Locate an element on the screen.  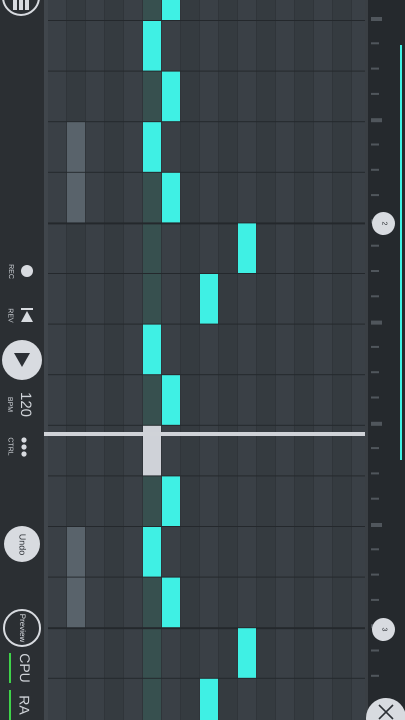
piano-icon is located at coordinates (21, 5).